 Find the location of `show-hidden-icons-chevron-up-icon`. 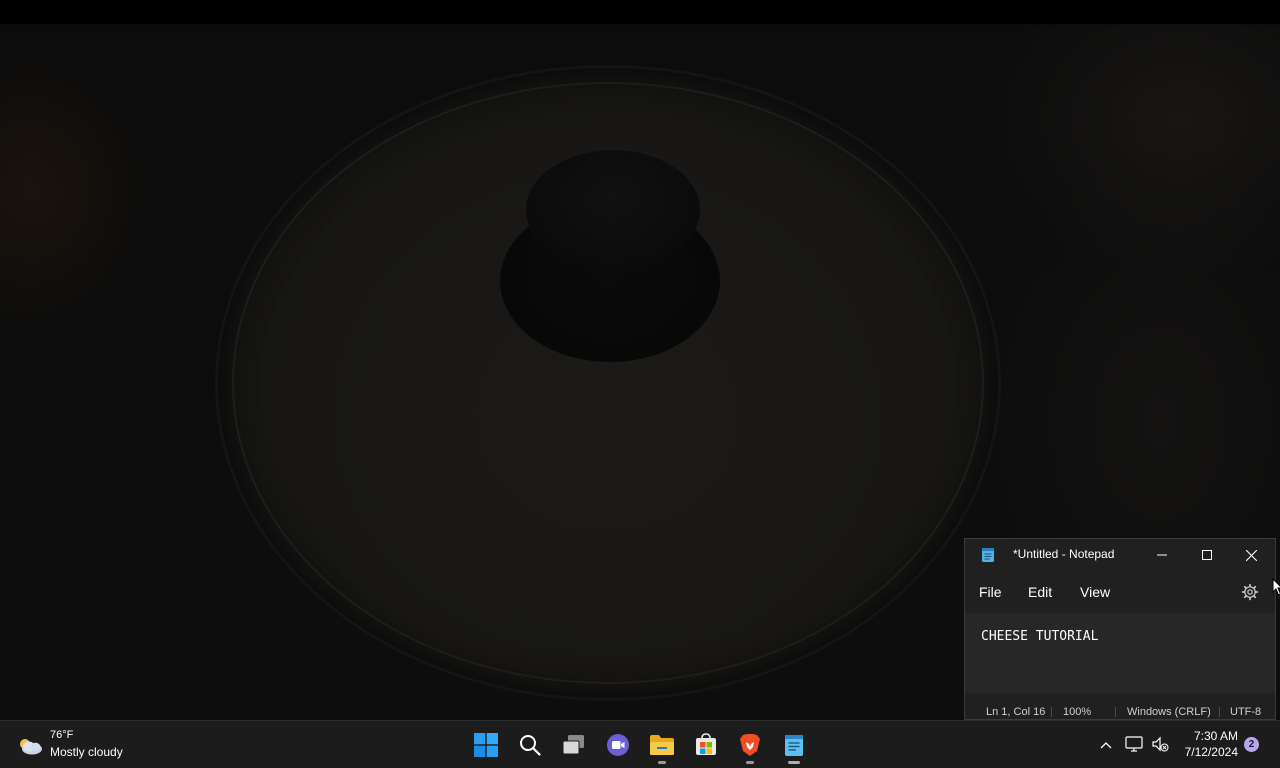

show-hidden-icons-chevron-up-icon is located at coordinates (1106, 745).